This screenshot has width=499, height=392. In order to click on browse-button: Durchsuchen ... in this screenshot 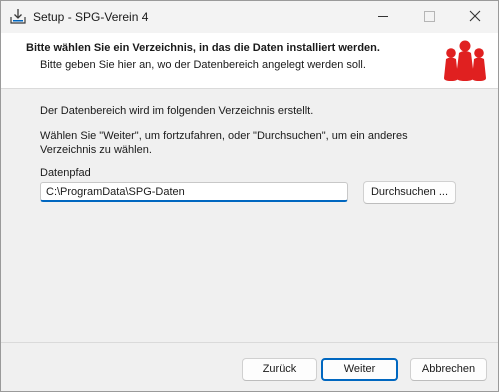, I will do `click(409, 192)`.